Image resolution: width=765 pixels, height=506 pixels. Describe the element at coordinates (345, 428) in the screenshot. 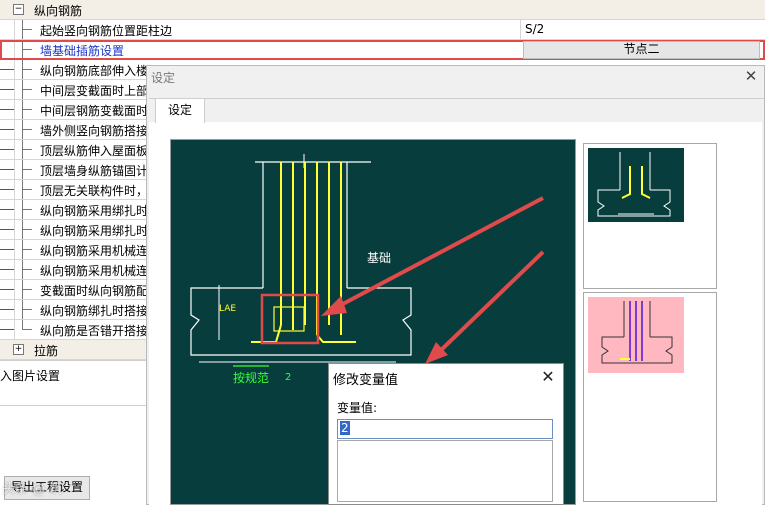

I see `selected-text: 2` at that location.